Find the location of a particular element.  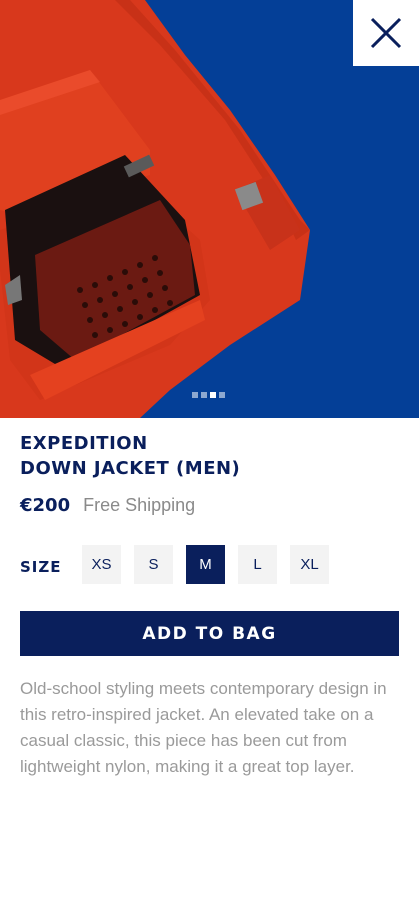

size-option-m: M is located at coordinates (205, 564).